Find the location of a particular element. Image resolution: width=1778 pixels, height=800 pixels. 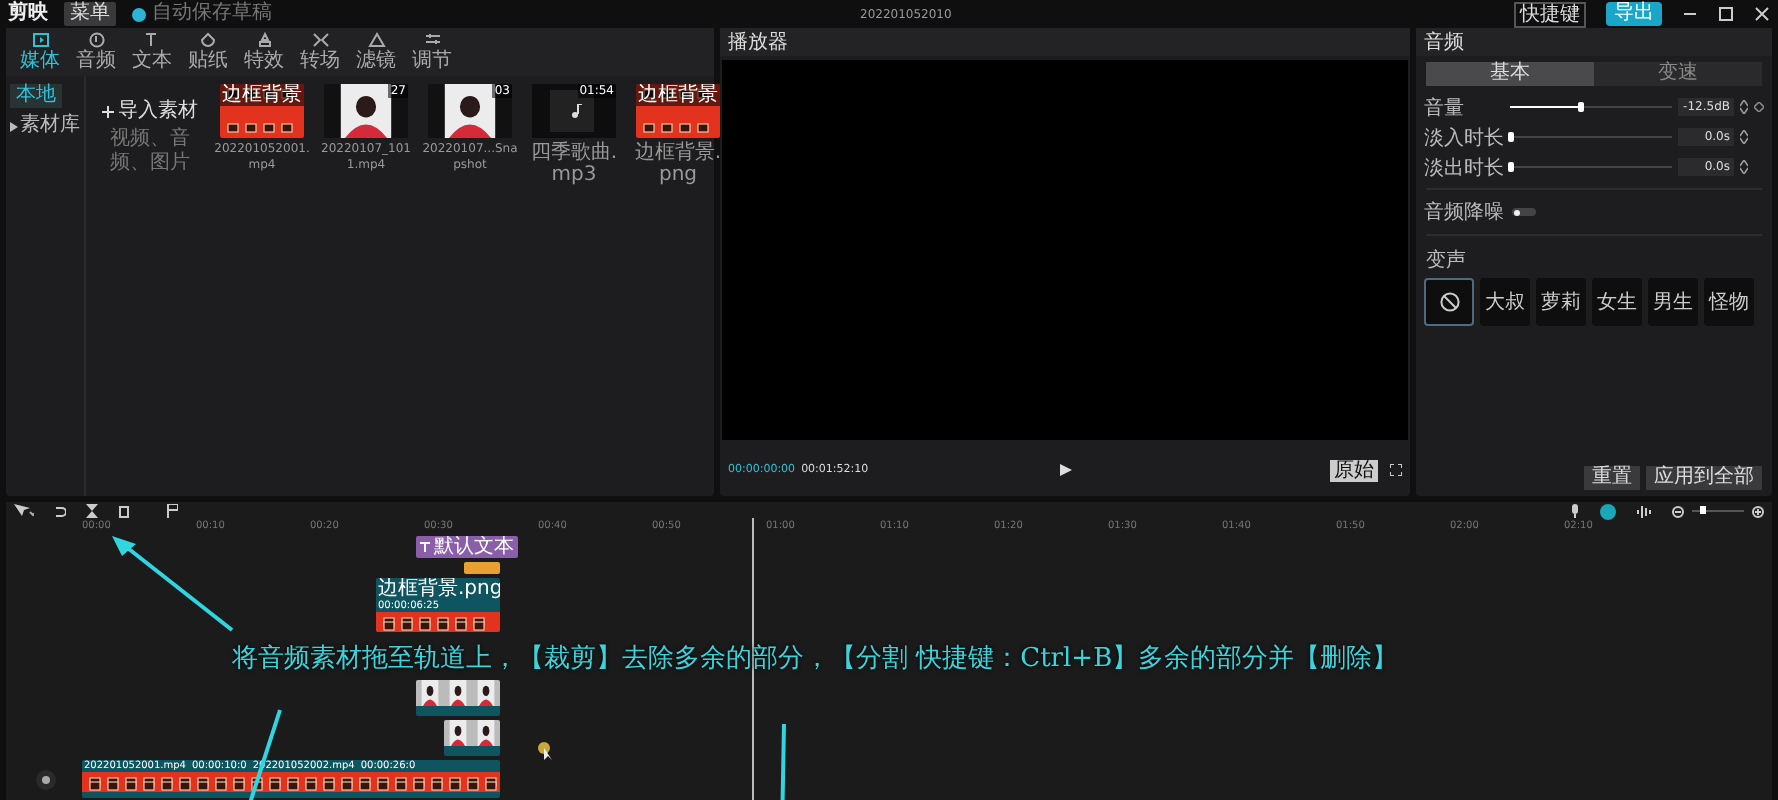

voice-option: 萝莉 is located at coordinates (1561, 302).